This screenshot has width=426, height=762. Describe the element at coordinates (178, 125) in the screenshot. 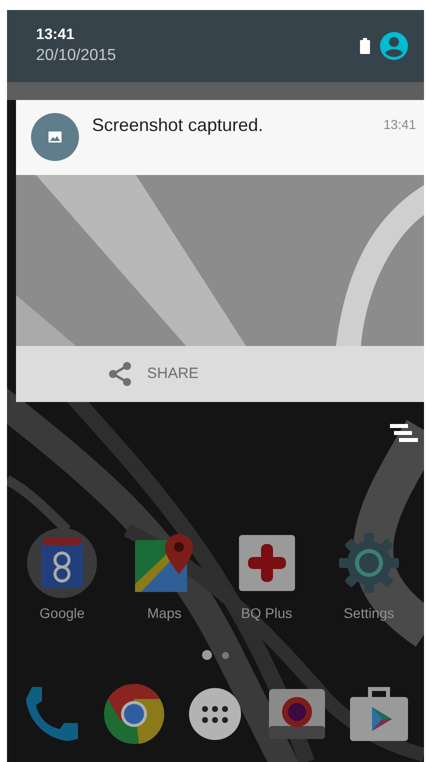

I see `notification-title: Screenshot captured.` at that location.